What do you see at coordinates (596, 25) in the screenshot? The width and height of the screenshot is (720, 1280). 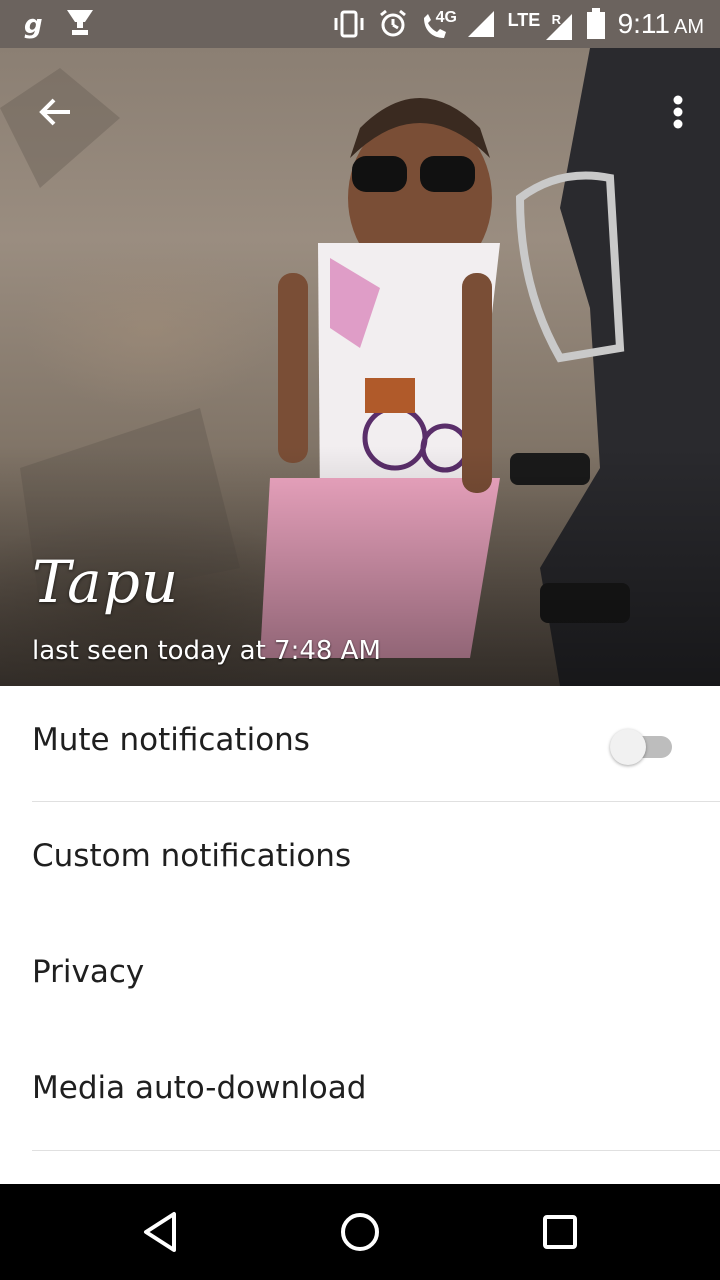 I see `battery-icon` at bounding box center [596, 25].